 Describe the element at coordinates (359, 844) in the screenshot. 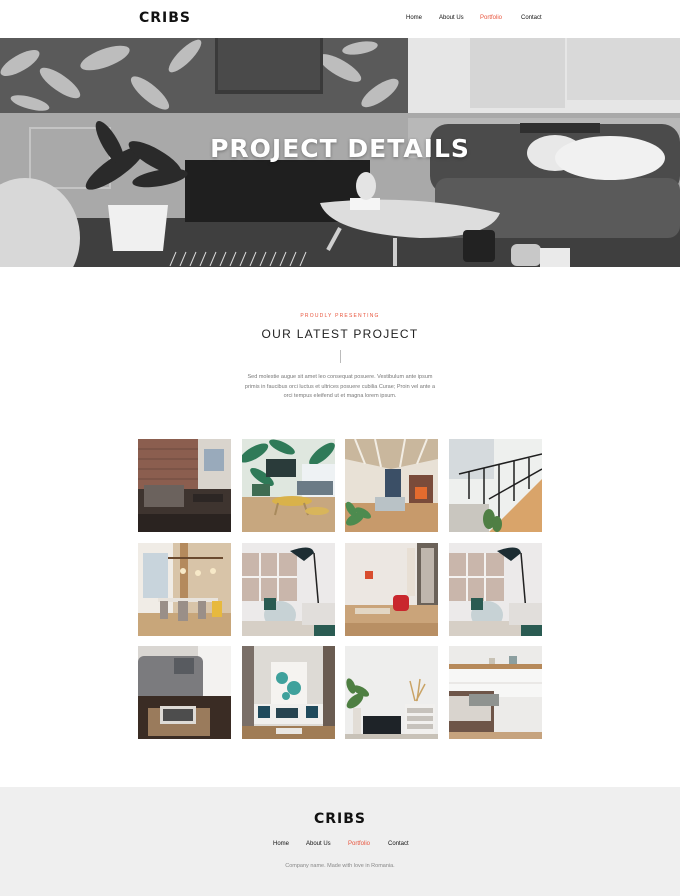

I see `footer-nav-portfolio: Portfolio` at that location.